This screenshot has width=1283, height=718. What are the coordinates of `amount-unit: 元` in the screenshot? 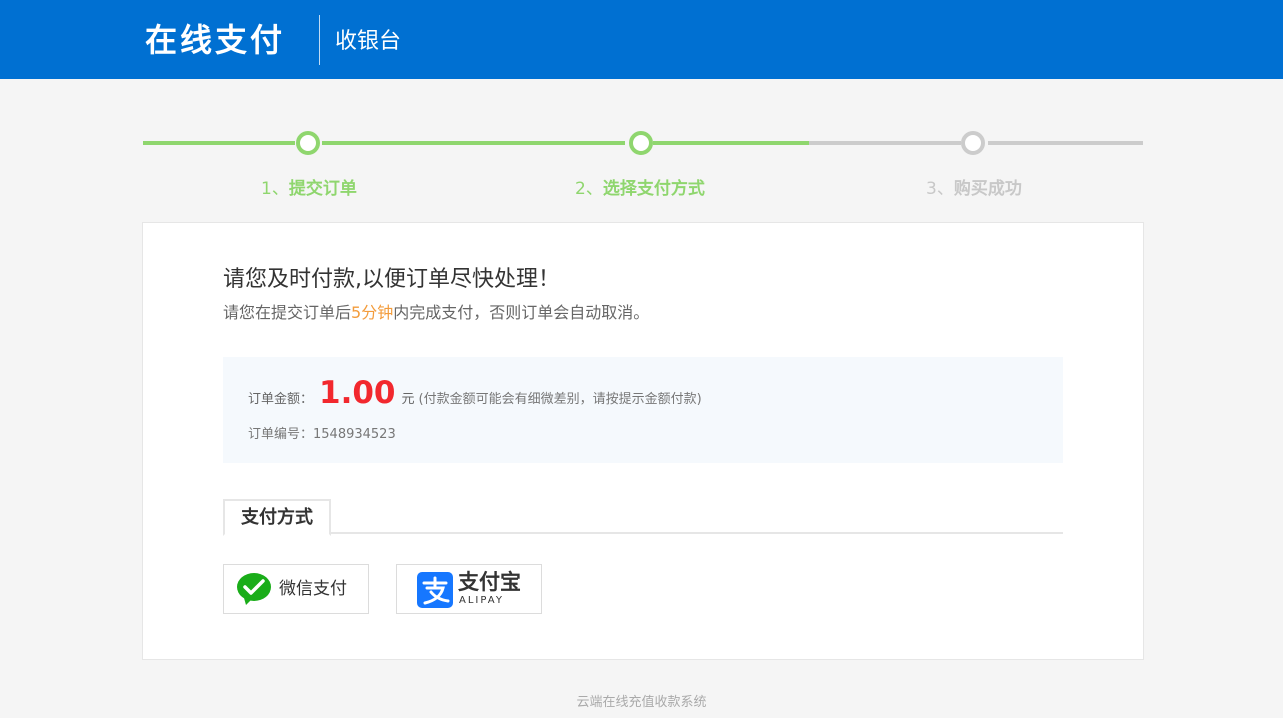 It's located at (408, 399).